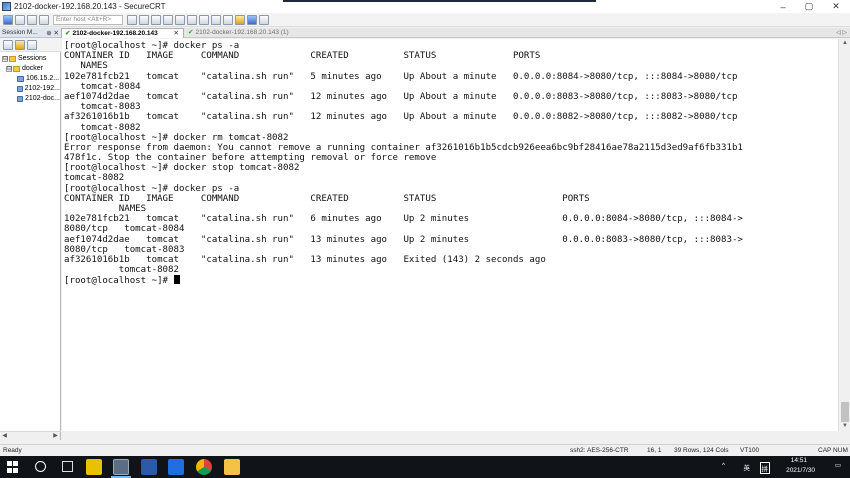 This screenshot has height=478, width=850. I want to click on windows-taskbar: ^ 英 拼 14:51 2021/7/30 ▭, so click(425, 467).